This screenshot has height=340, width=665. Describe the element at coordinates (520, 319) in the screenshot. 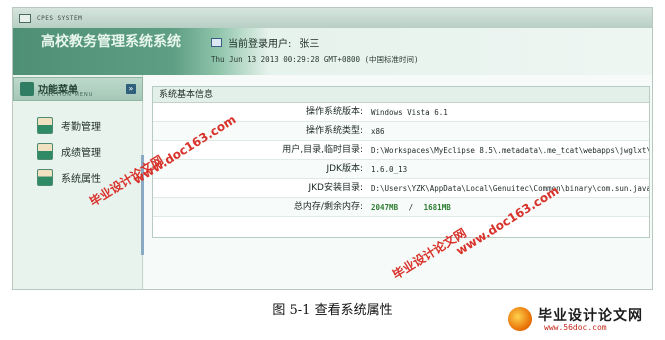

I see `logo-mark-icon` at that location.